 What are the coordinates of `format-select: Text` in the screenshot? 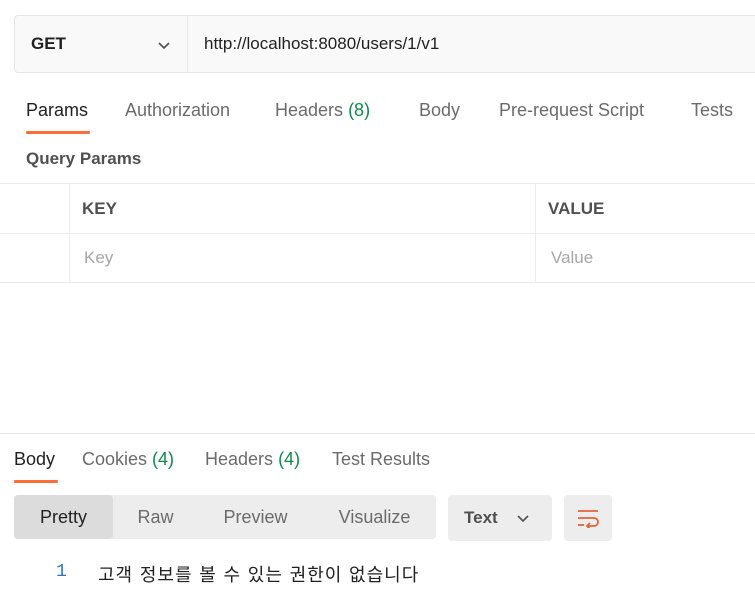 It's located at (500, 518).